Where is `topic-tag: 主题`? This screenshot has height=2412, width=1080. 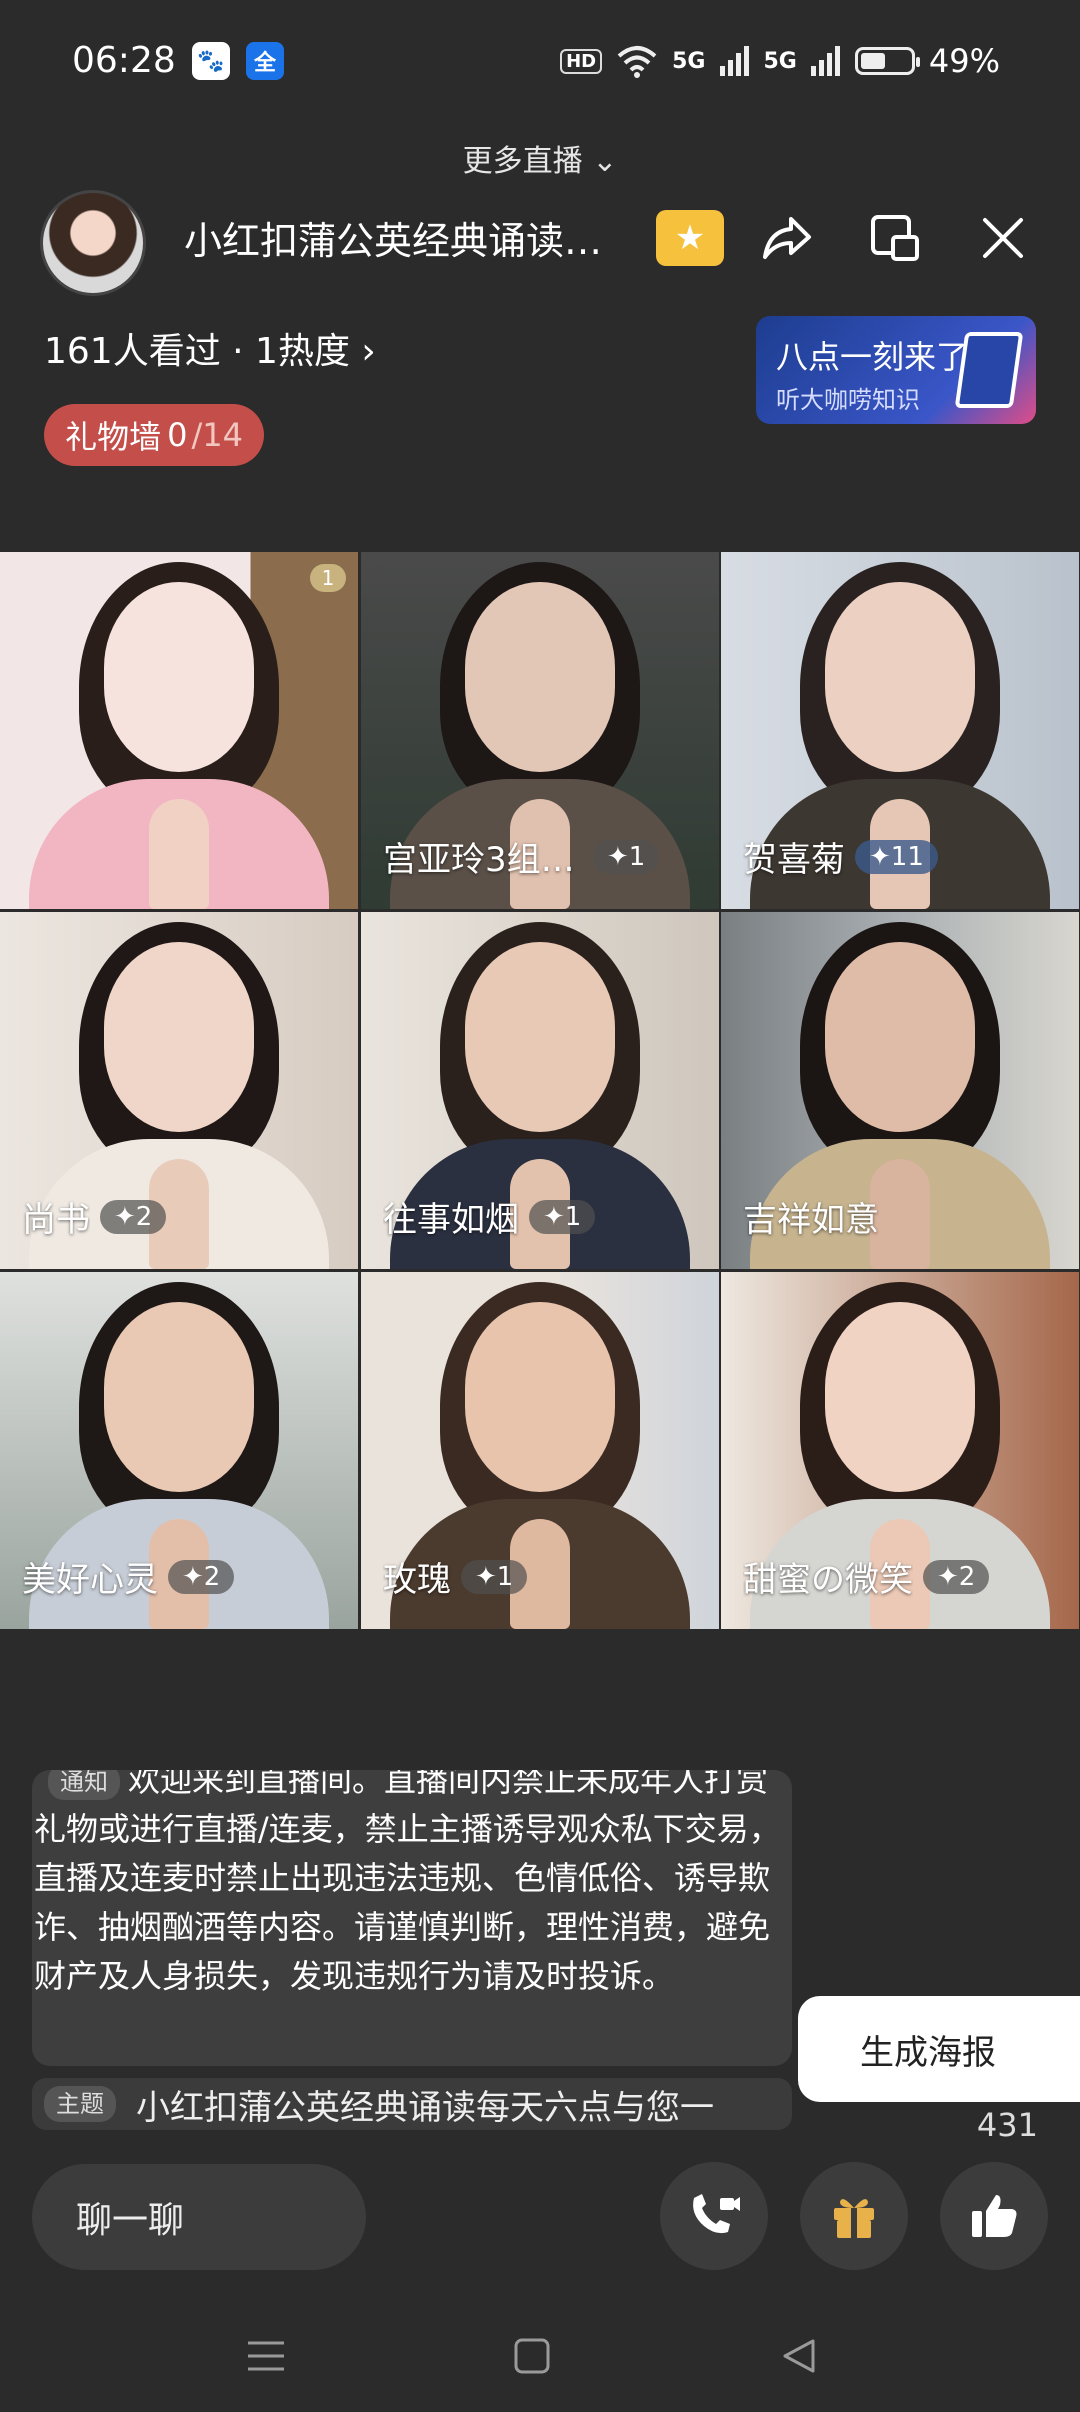
topic-tag: 主题 is located at coordinates (80, 2104).